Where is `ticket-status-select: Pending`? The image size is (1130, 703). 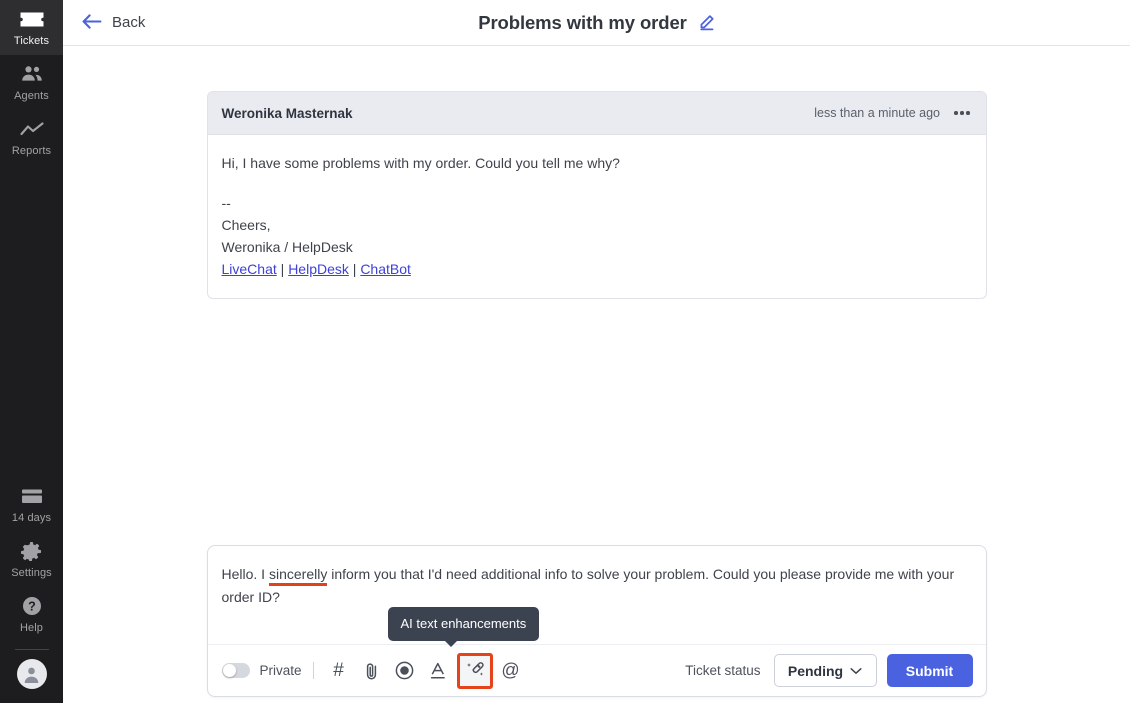 ticket-status-select: Pending is located at coordinates (825, 670).